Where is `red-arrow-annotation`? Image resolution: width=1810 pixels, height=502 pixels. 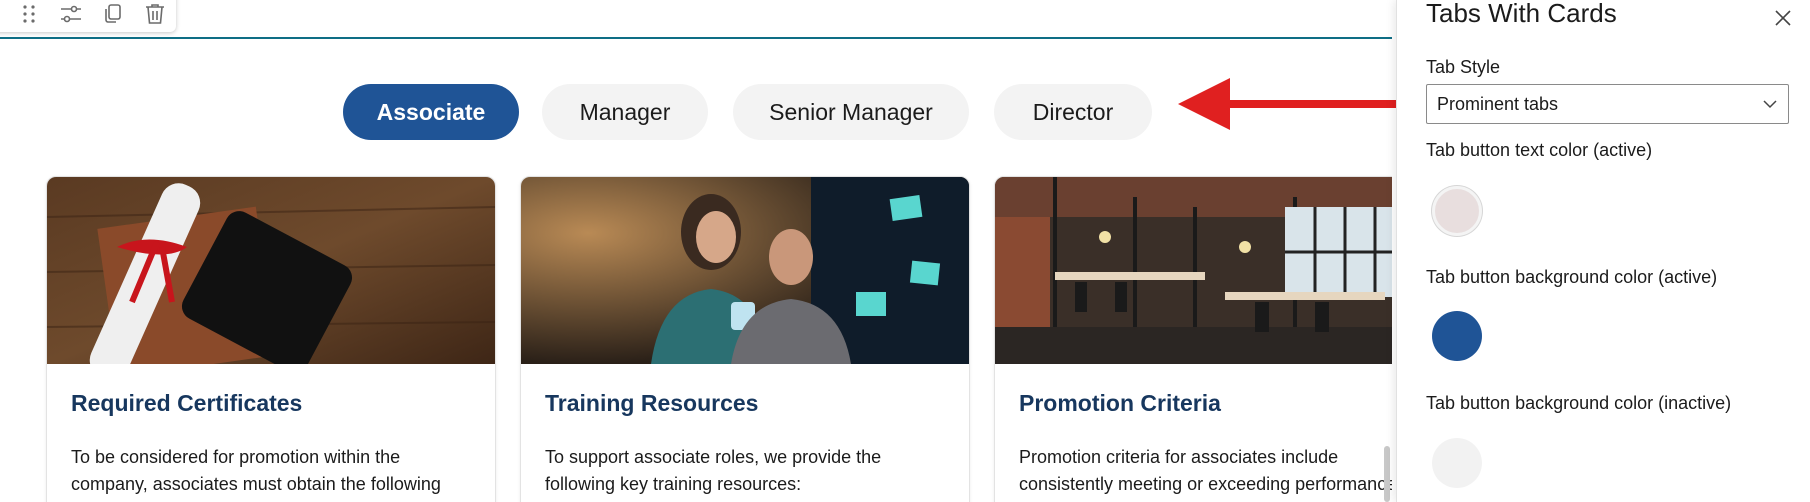 red-arrow-annotation is located at coordinates (1305, 104).